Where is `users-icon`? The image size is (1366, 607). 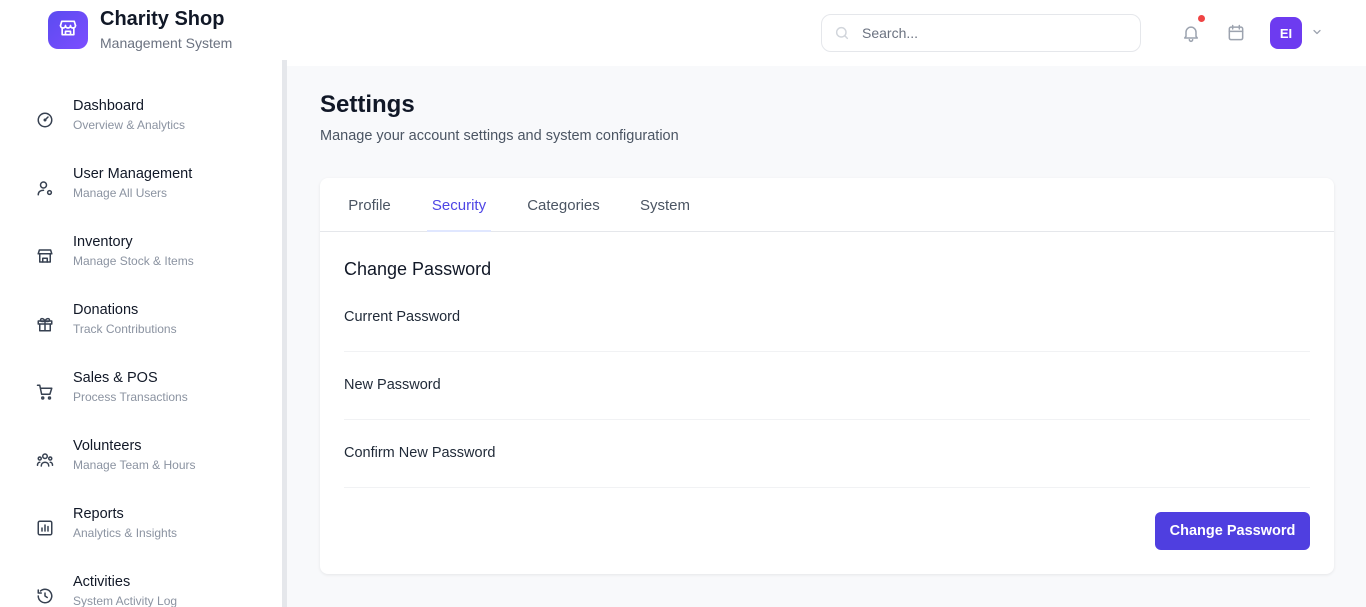
users-icon is located at coordinates (45, 460).